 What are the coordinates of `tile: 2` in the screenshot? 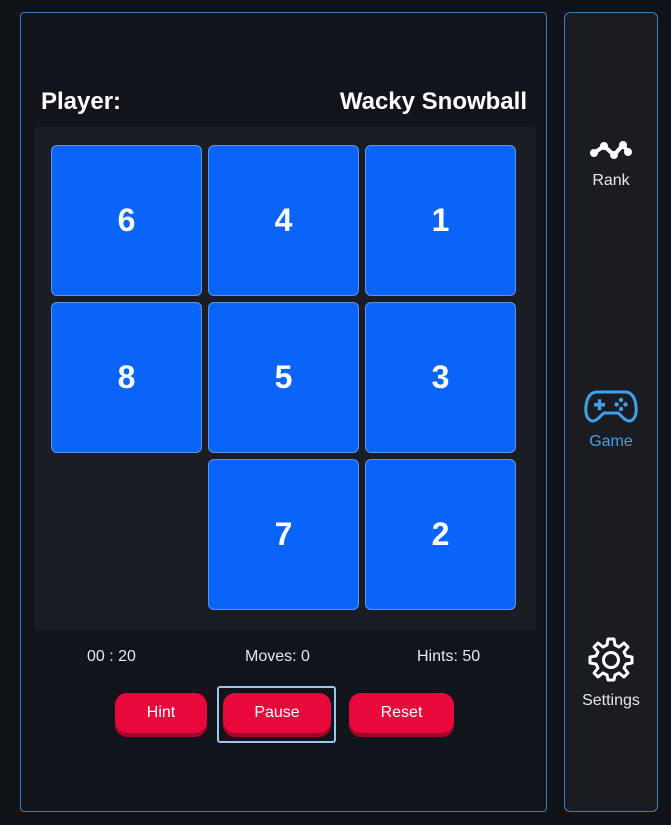 It's located at (440, 534).